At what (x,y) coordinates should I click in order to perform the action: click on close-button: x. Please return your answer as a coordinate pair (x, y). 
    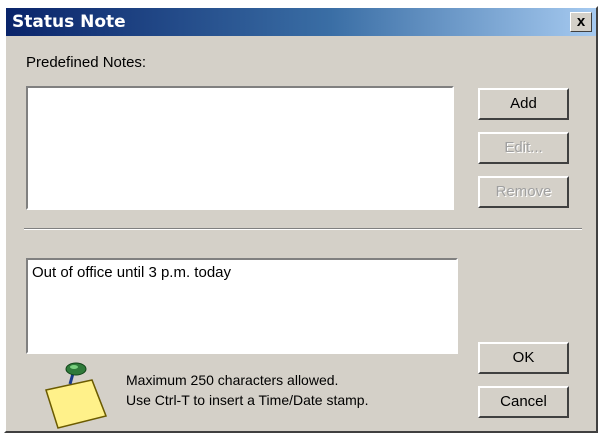
    Looking at the image, I should click on (581, 22).